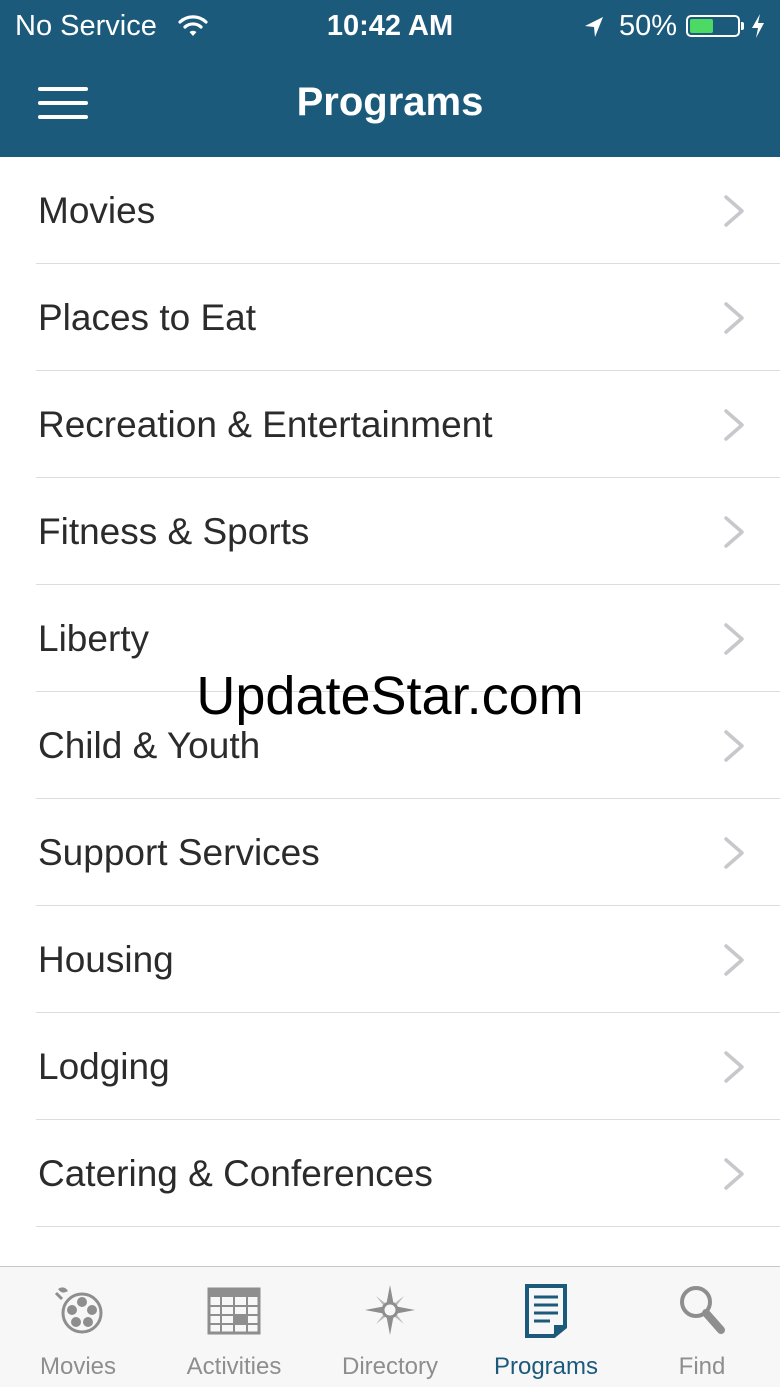 Image resolution: width=780 pixels, height=1388 pixels. I want to click on tab-movies: Movies, so click(78, 1327).